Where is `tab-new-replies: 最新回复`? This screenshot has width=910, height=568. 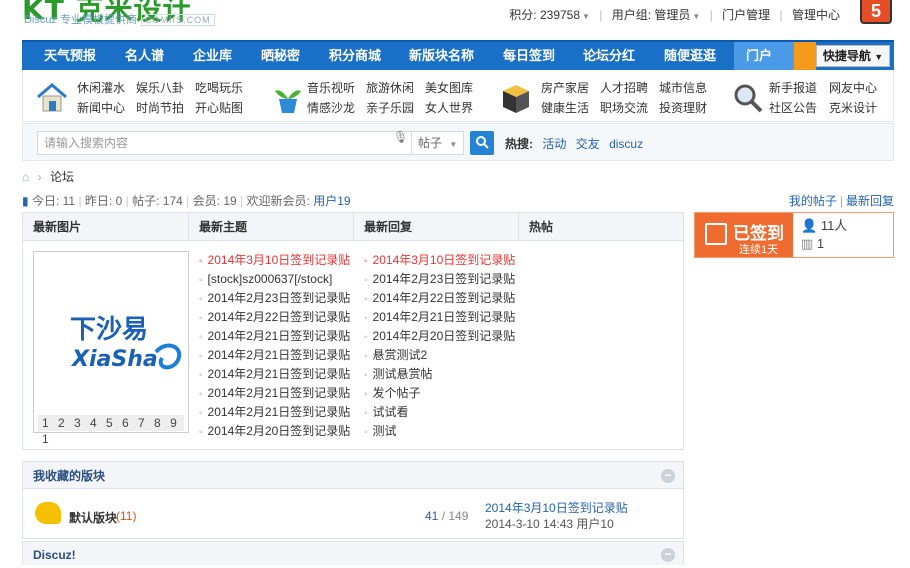 tab-new-replies: 最新回复 is located at coordinates (436, 227).